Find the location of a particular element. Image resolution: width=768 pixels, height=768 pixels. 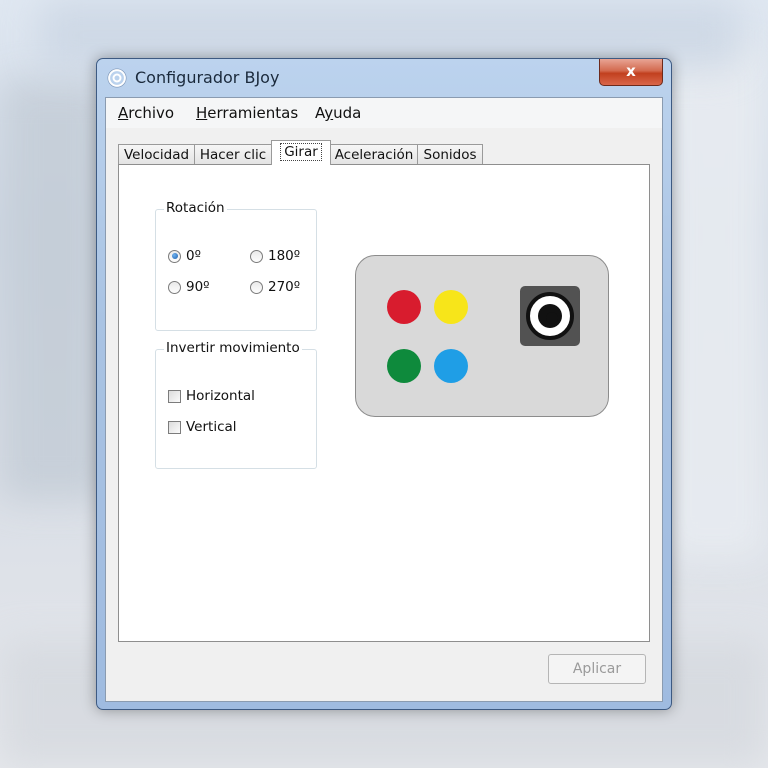

radio-button-selected is located at coordinates (174, 256).